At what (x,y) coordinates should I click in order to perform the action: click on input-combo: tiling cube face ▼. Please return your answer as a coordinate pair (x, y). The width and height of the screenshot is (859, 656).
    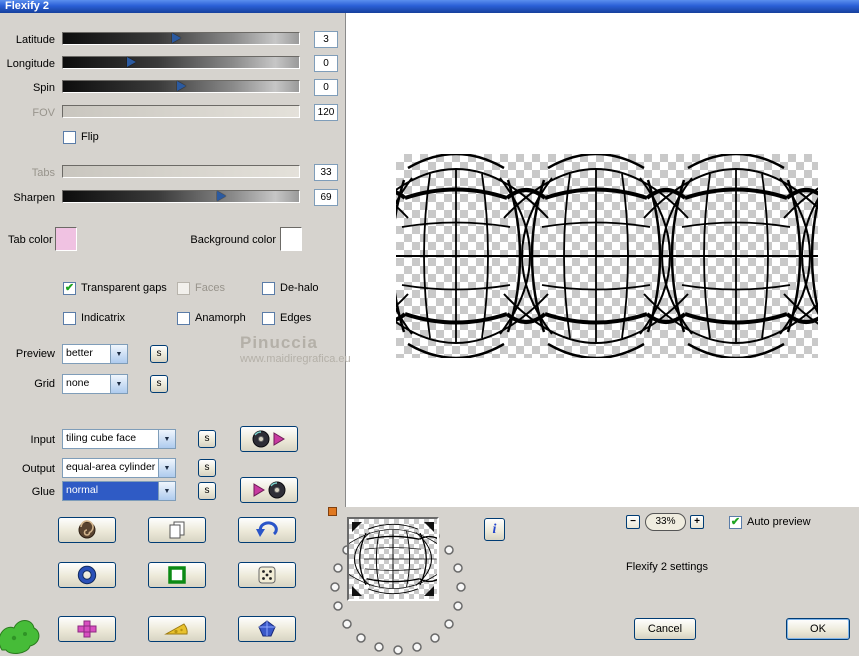
    Looking at the image, I should click on (119, 439).